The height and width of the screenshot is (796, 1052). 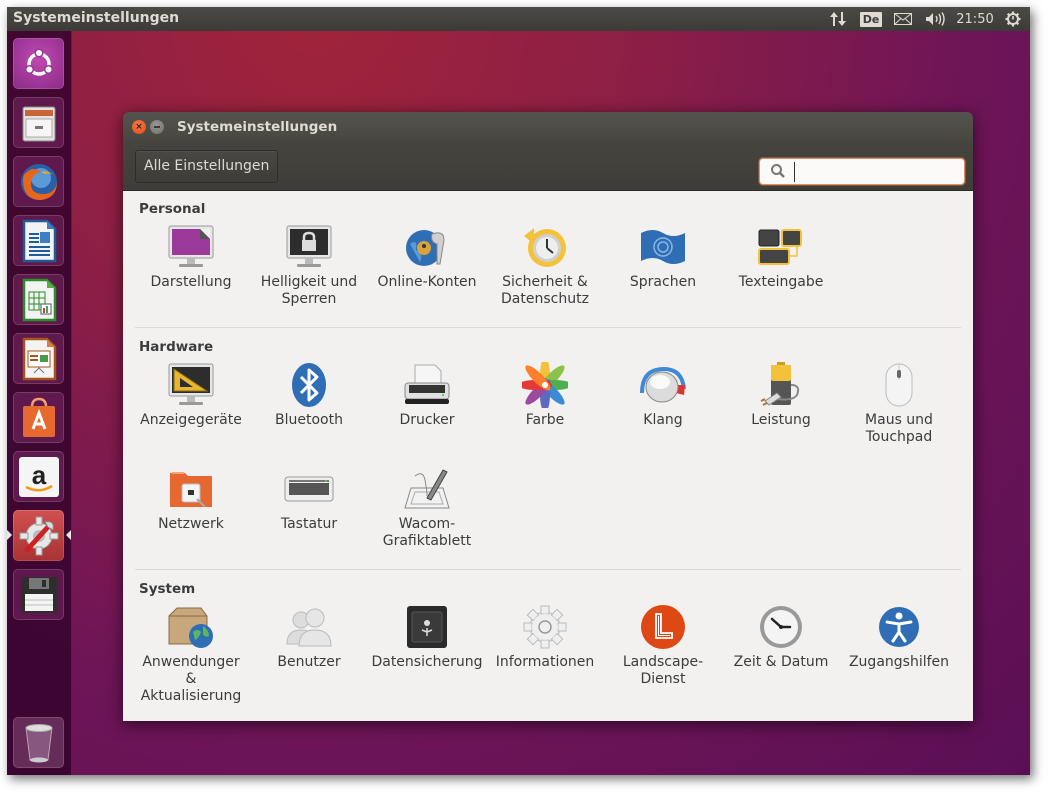 I want to click on details-gear-icon, so click(x=545, y=627).